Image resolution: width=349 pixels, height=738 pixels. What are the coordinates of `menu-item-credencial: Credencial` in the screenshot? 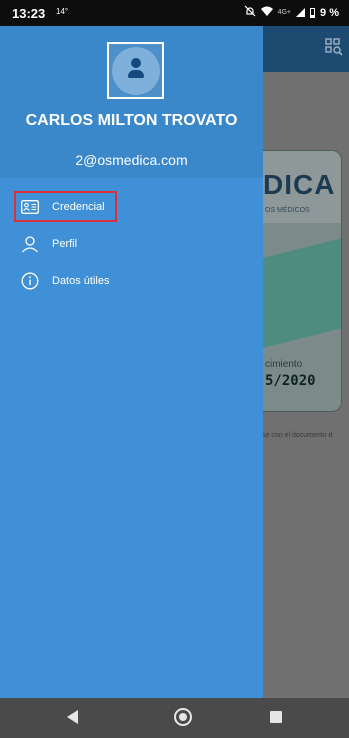 It's located at (131, 206).